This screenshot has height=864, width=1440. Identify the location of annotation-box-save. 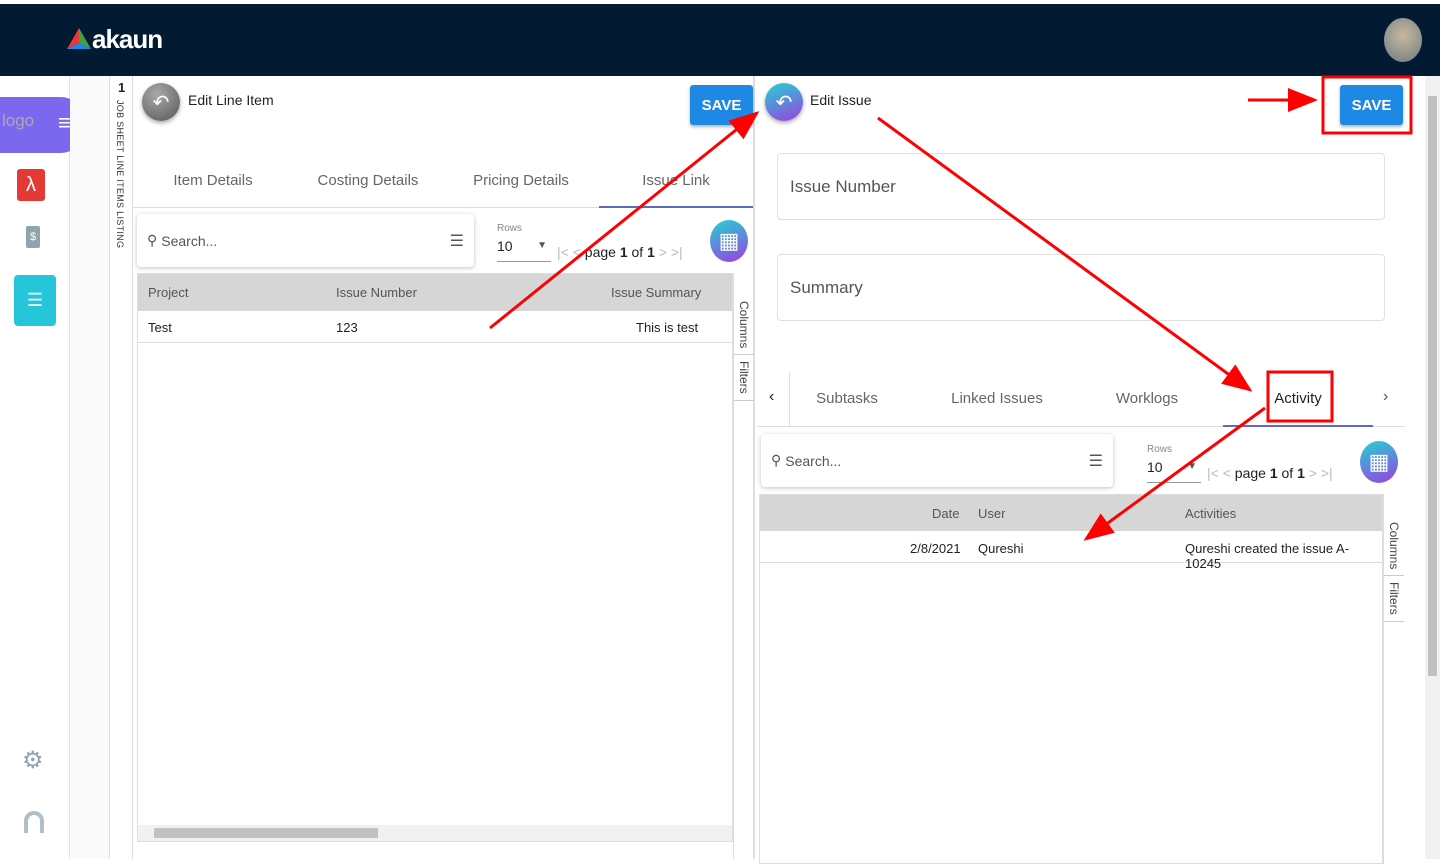
(1367, 105).